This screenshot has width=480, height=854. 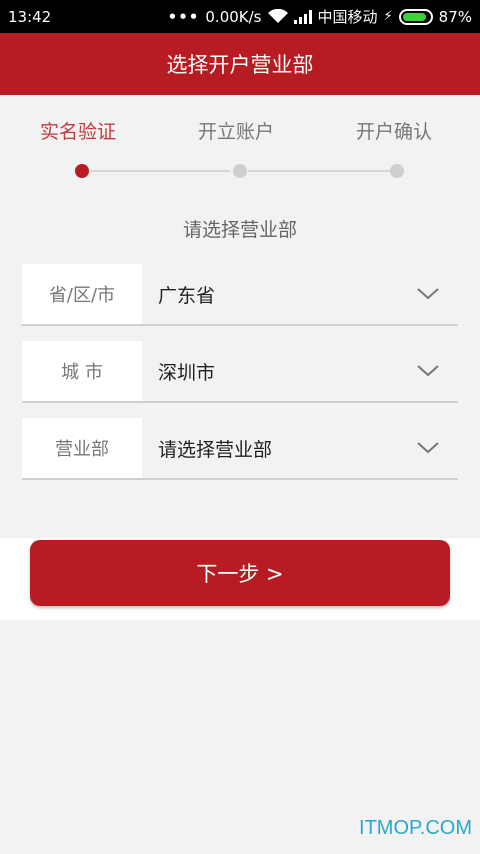 I want to click on status-bar: 13:42 ••• 0.00K/s 中国移动 ⚡ 87%, so click(x=240, y=16).